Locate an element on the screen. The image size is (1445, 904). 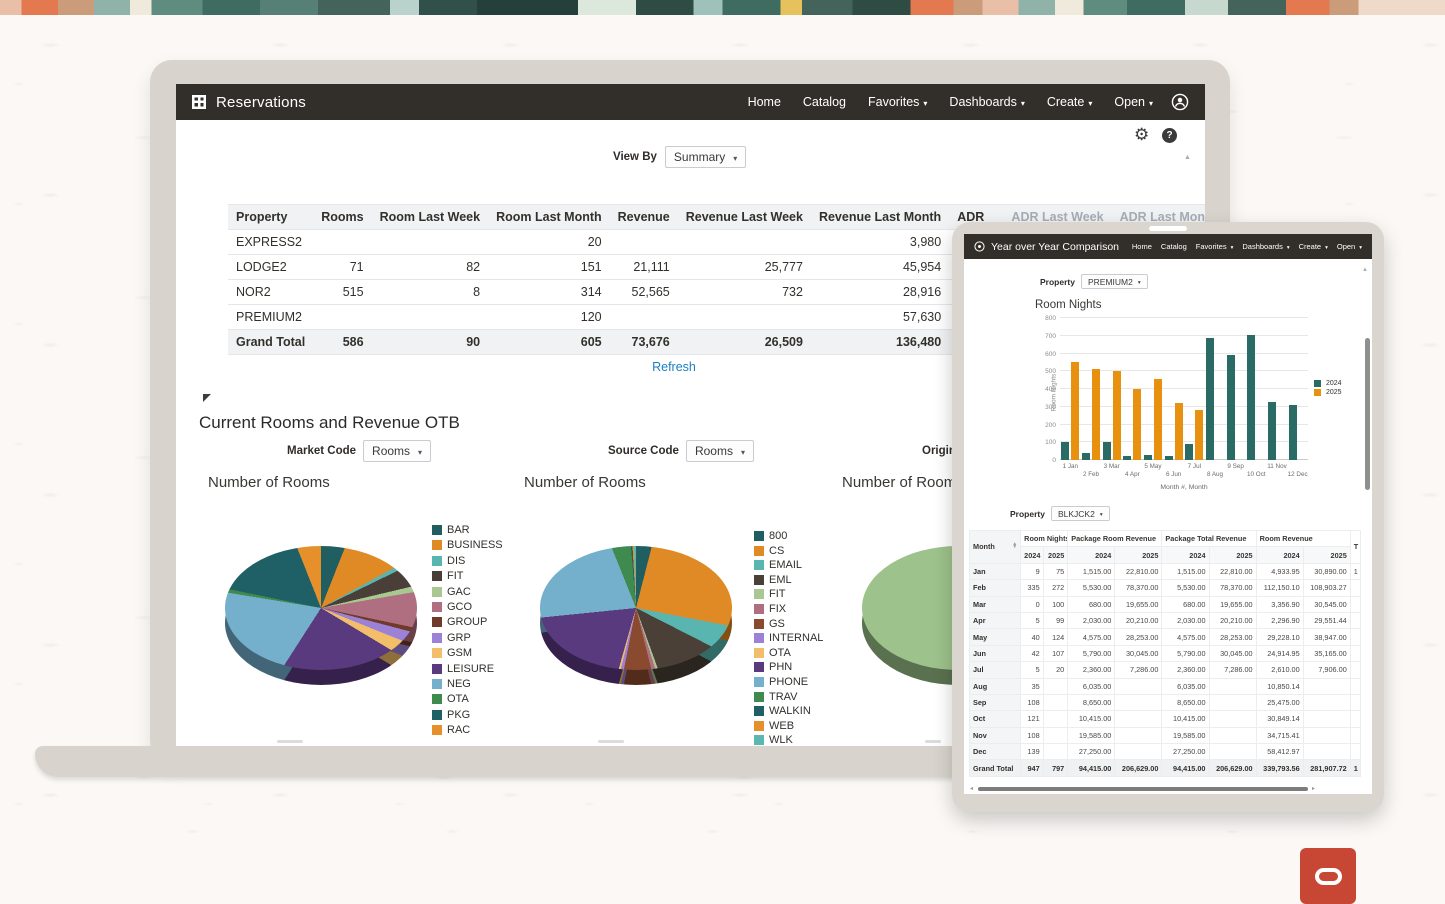
value-cell: 20 is located at coordinates (549, 242).